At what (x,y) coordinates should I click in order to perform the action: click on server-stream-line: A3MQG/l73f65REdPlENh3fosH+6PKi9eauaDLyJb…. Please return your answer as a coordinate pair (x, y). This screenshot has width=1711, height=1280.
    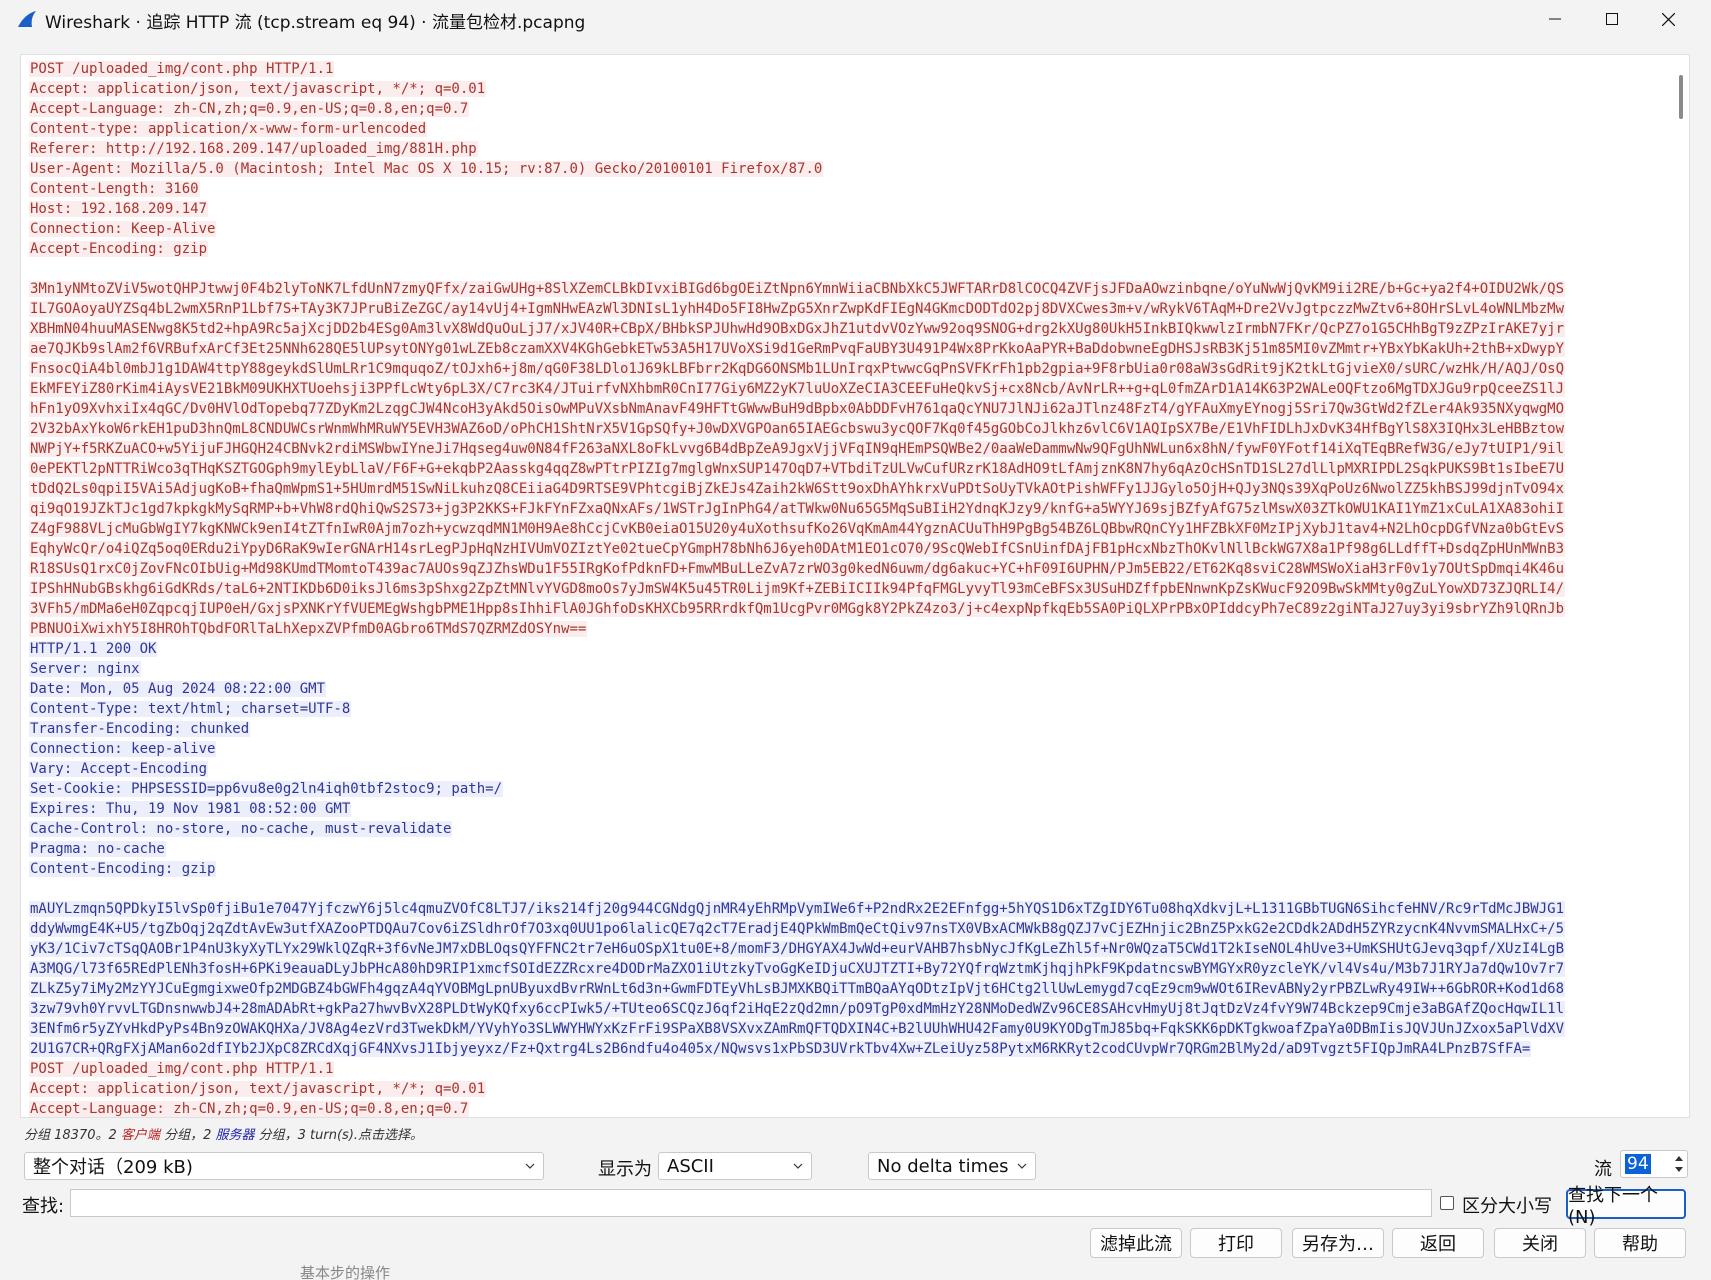
    Looking at the image, I should click on (849, 969).